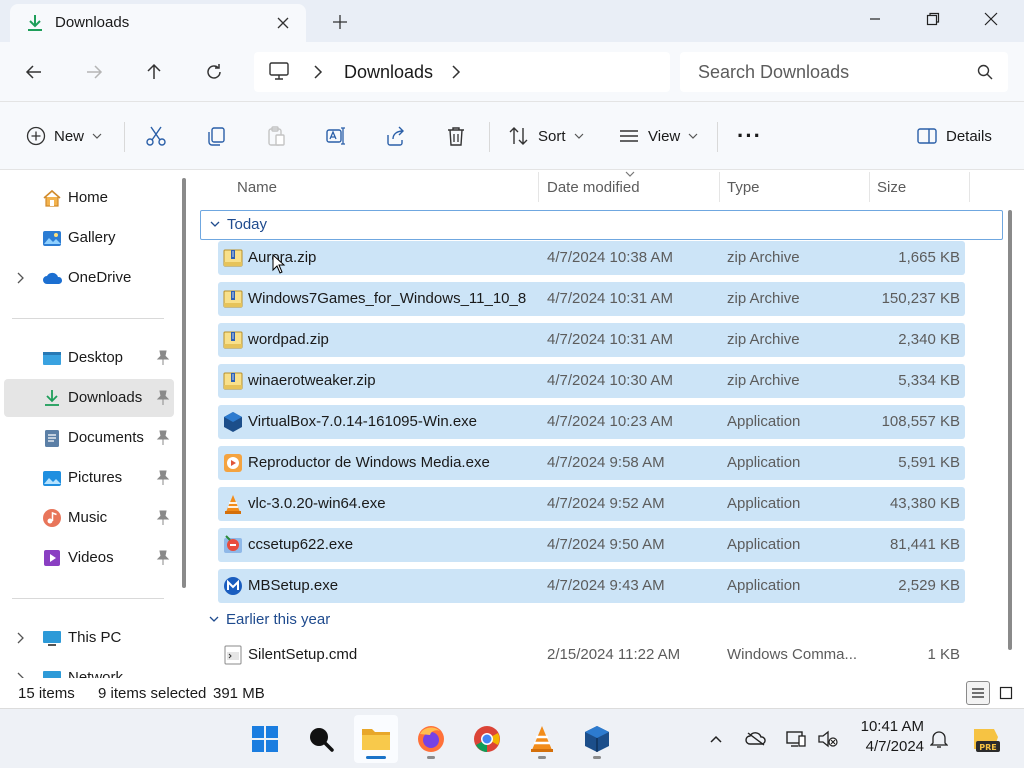  I want to click on view-button: View, so click(658, 136).